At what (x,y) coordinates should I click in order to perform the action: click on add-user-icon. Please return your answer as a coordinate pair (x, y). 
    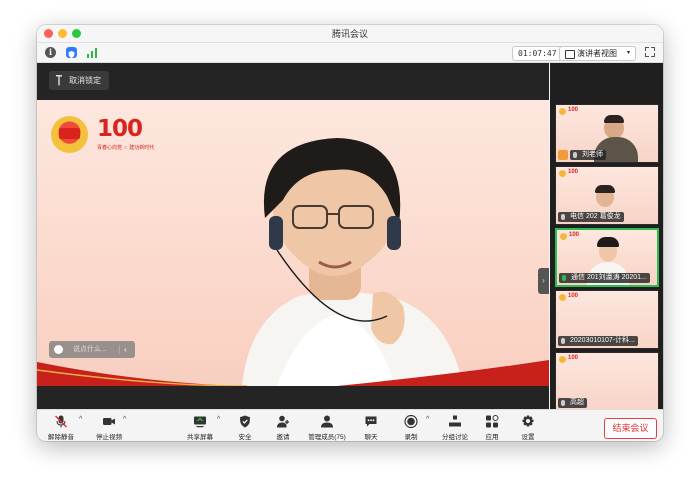
    Looking at the image, I should click on (283, 421).